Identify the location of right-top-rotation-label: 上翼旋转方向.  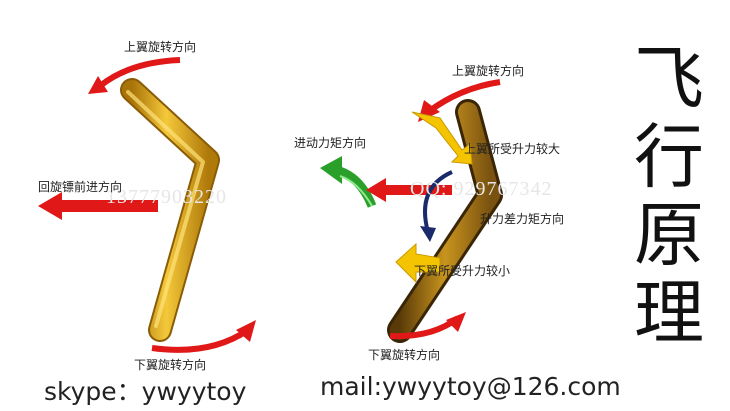
(488, 71).